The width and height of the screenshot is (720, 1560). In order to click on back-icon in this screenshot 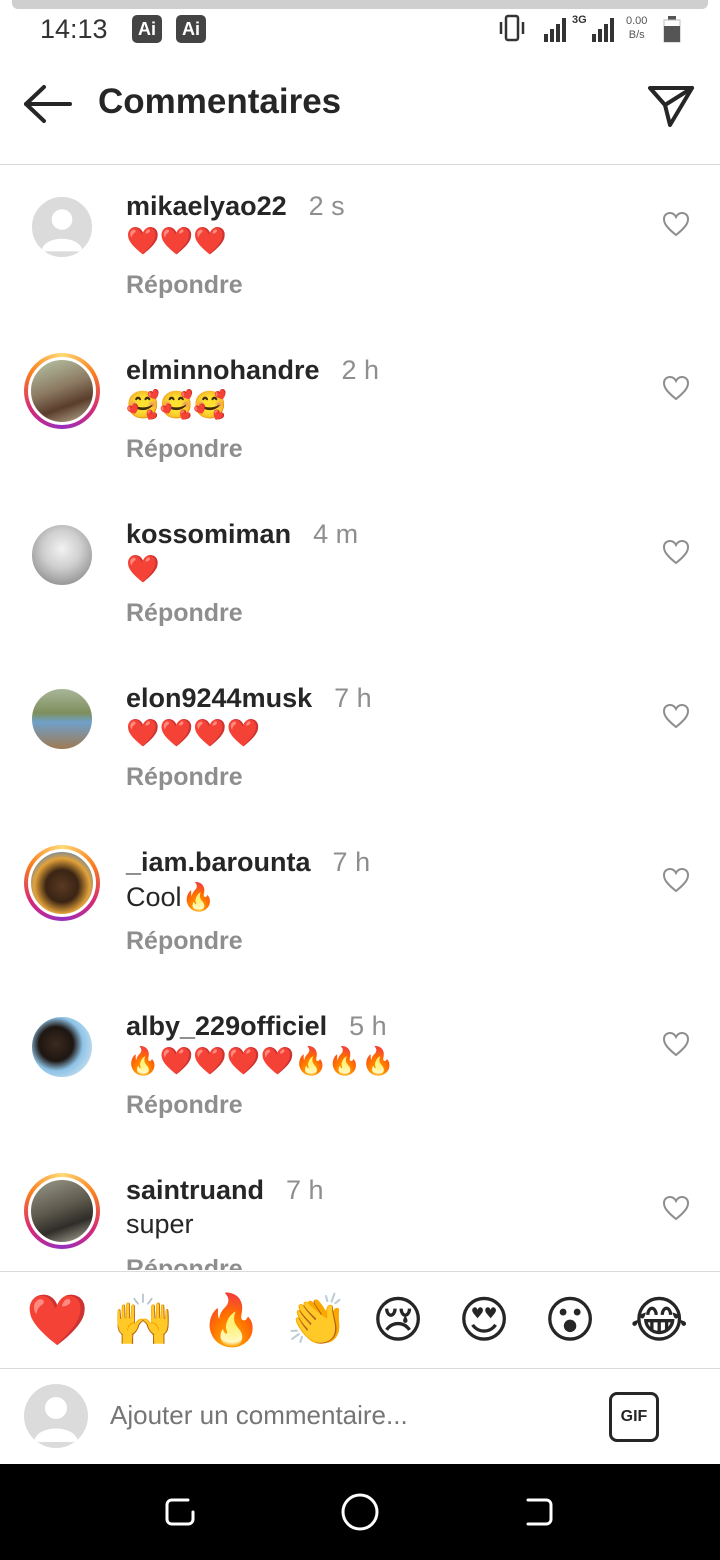, I will do `click(538, 1512)`.